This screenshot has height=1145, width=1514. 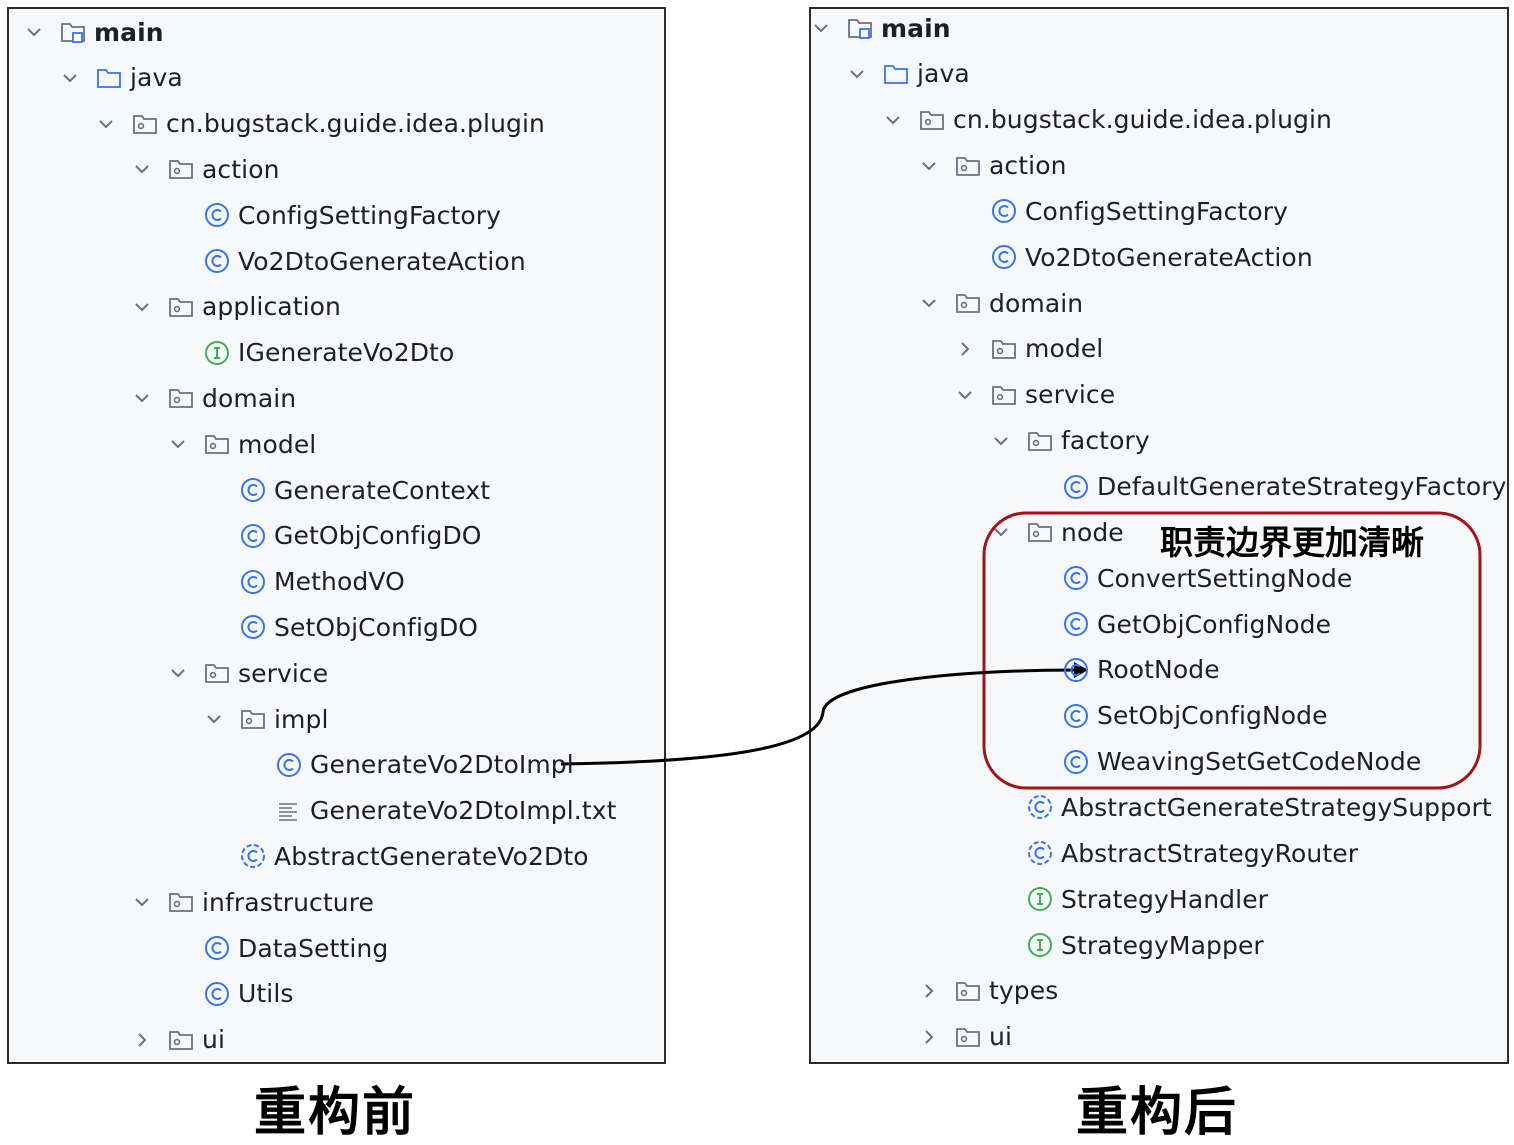 What do you see at coordinates (335, 1113) in the screenshot?
I see `before-caption: 重构前` at bounding box center [335, 1113].